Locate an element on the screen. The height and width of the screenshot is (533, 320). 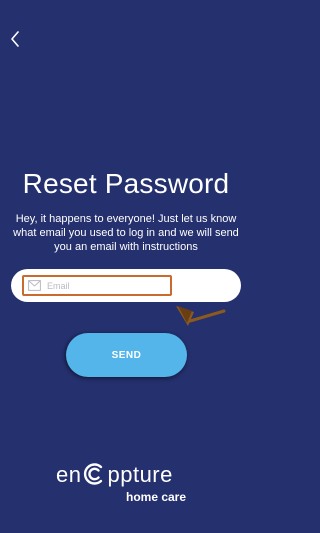
page-title: Reset Password is located at coordinates (126, 183).